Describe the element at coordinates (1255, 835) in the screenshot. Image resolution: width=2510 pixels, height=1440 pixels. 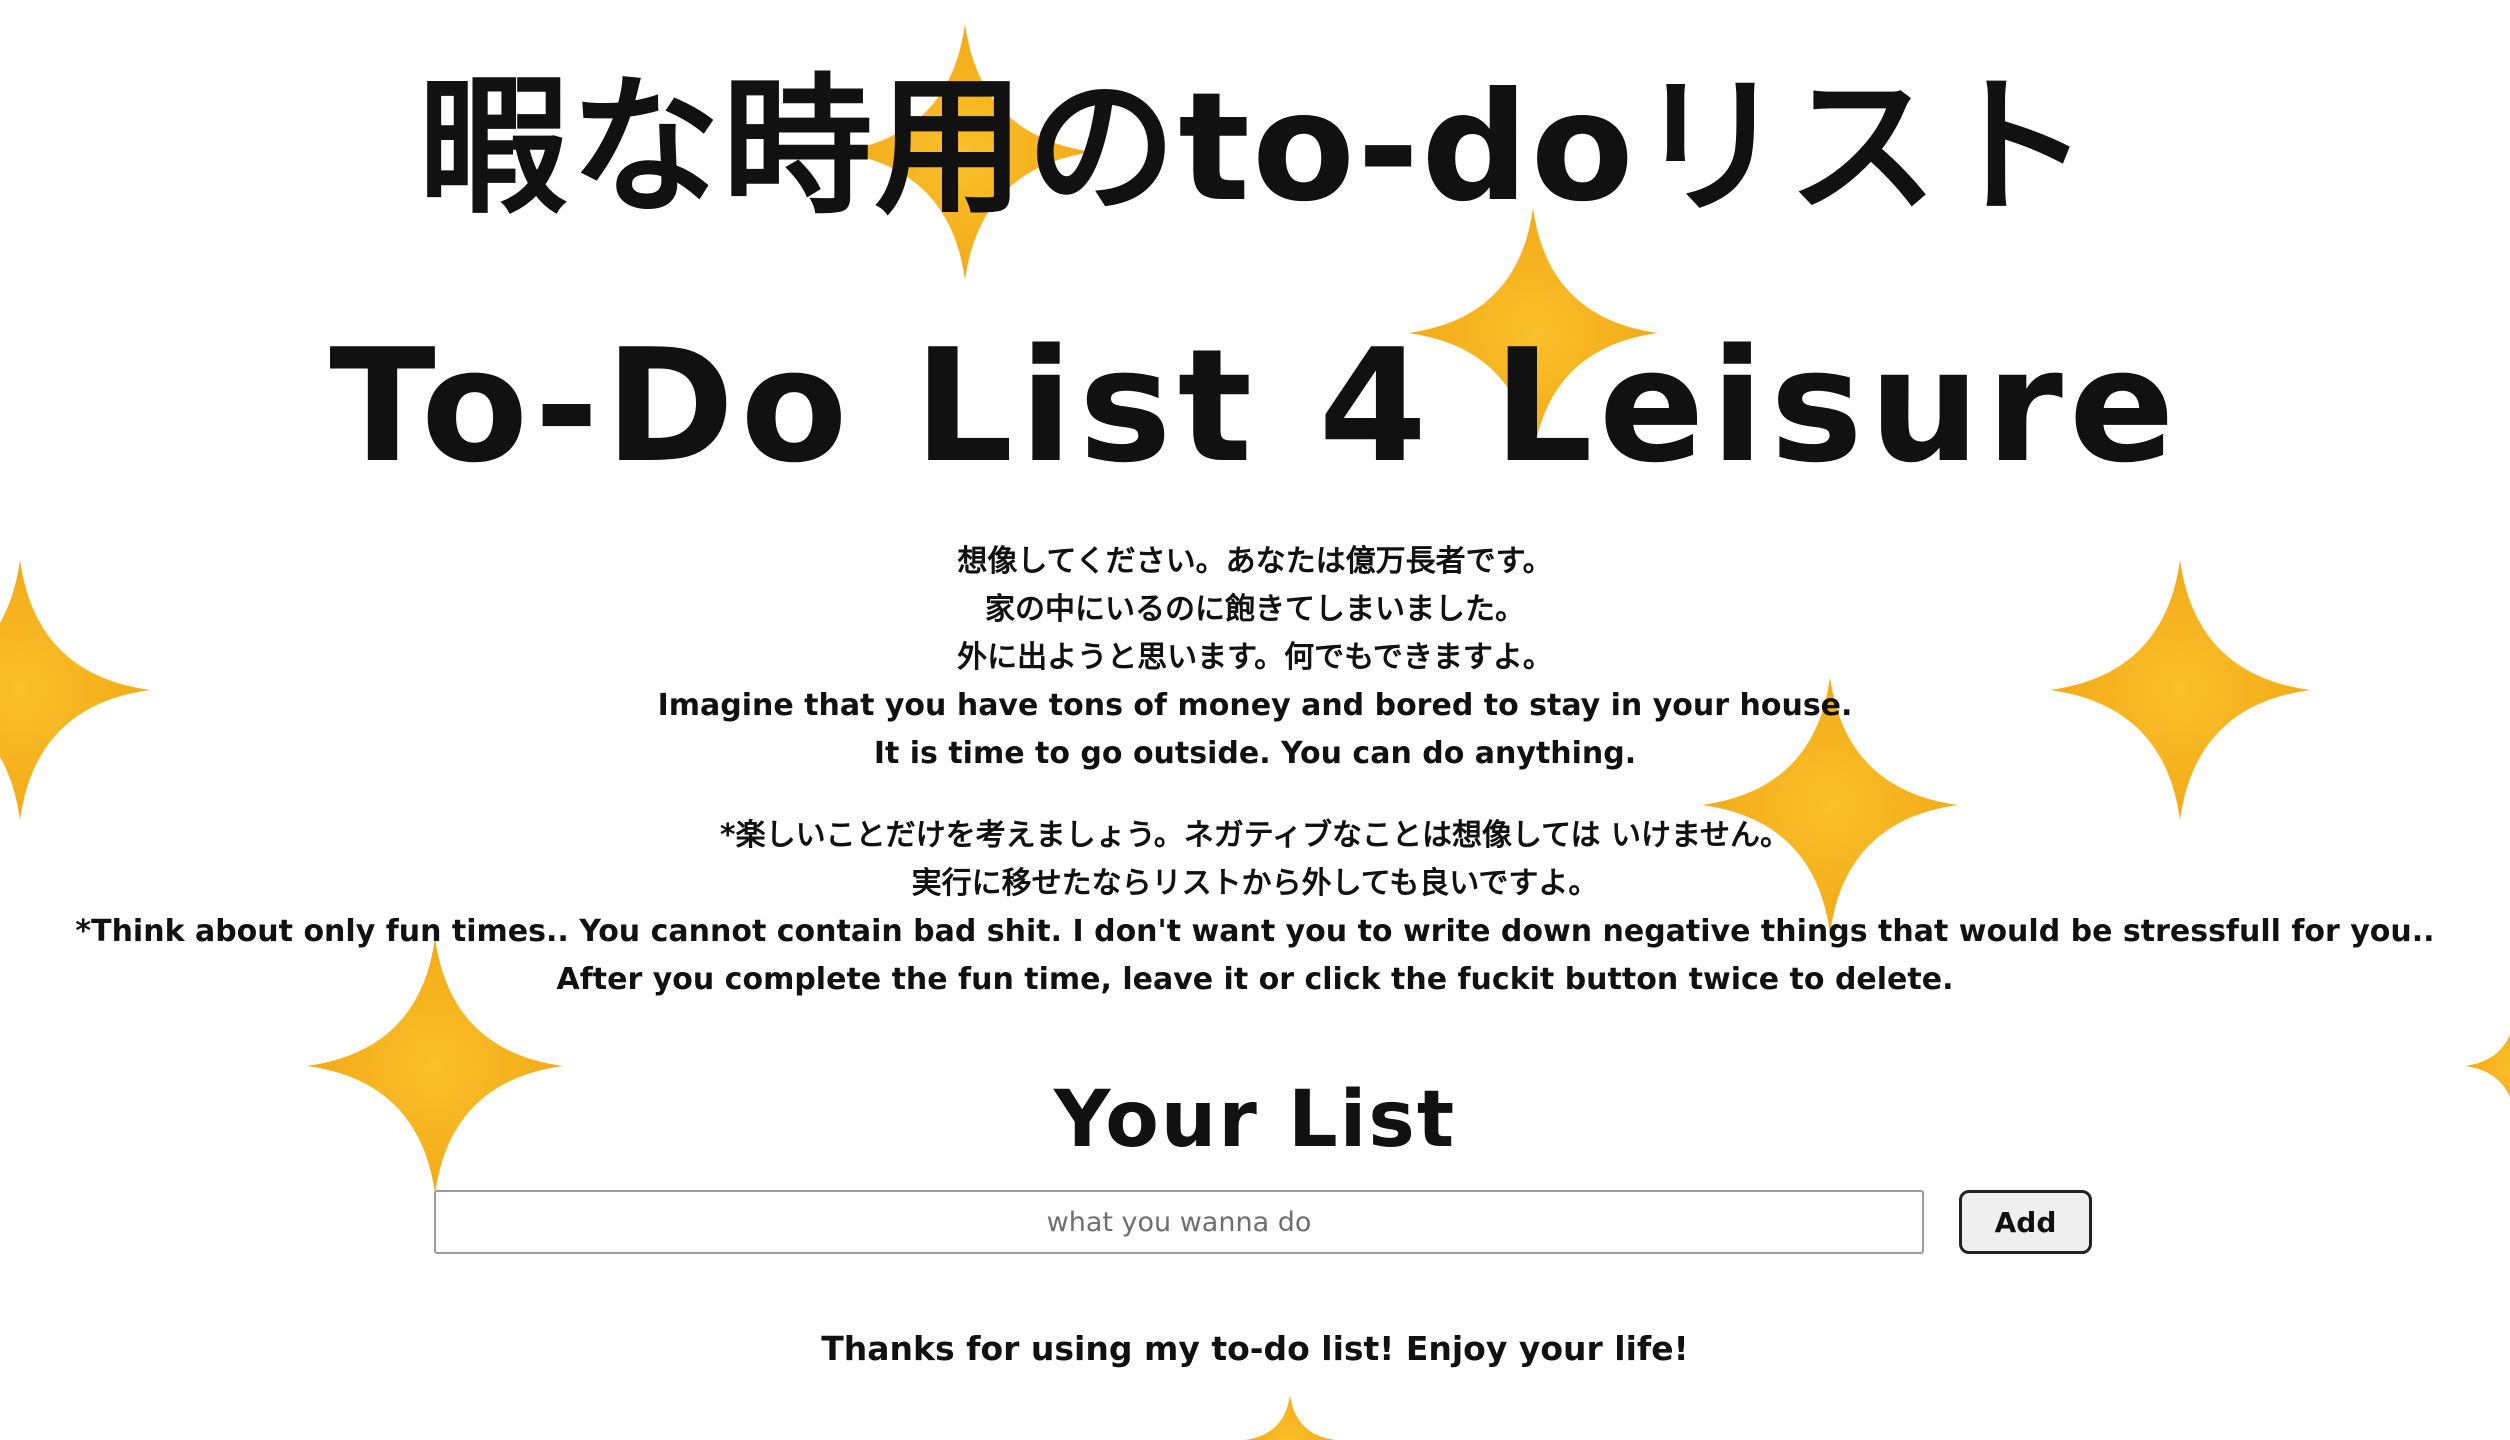
I see `note-line: *楽しいことだけを考えましょう。ネガティブなことは想像しては いけません。` at that location.